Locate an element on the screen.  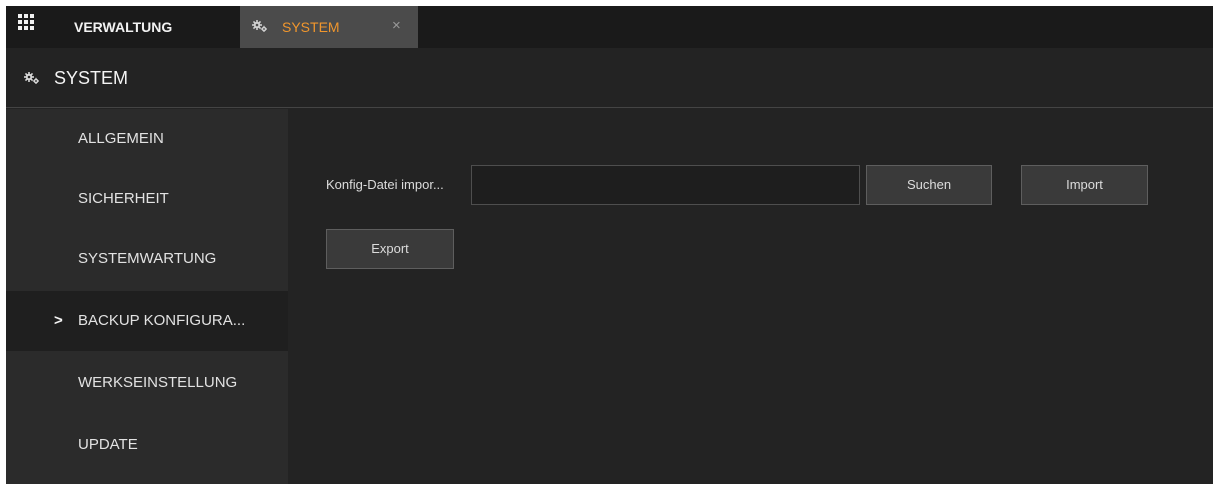
sidebar-item-sicherheit: SICHERHEIT is located at coordinates (147, 199).